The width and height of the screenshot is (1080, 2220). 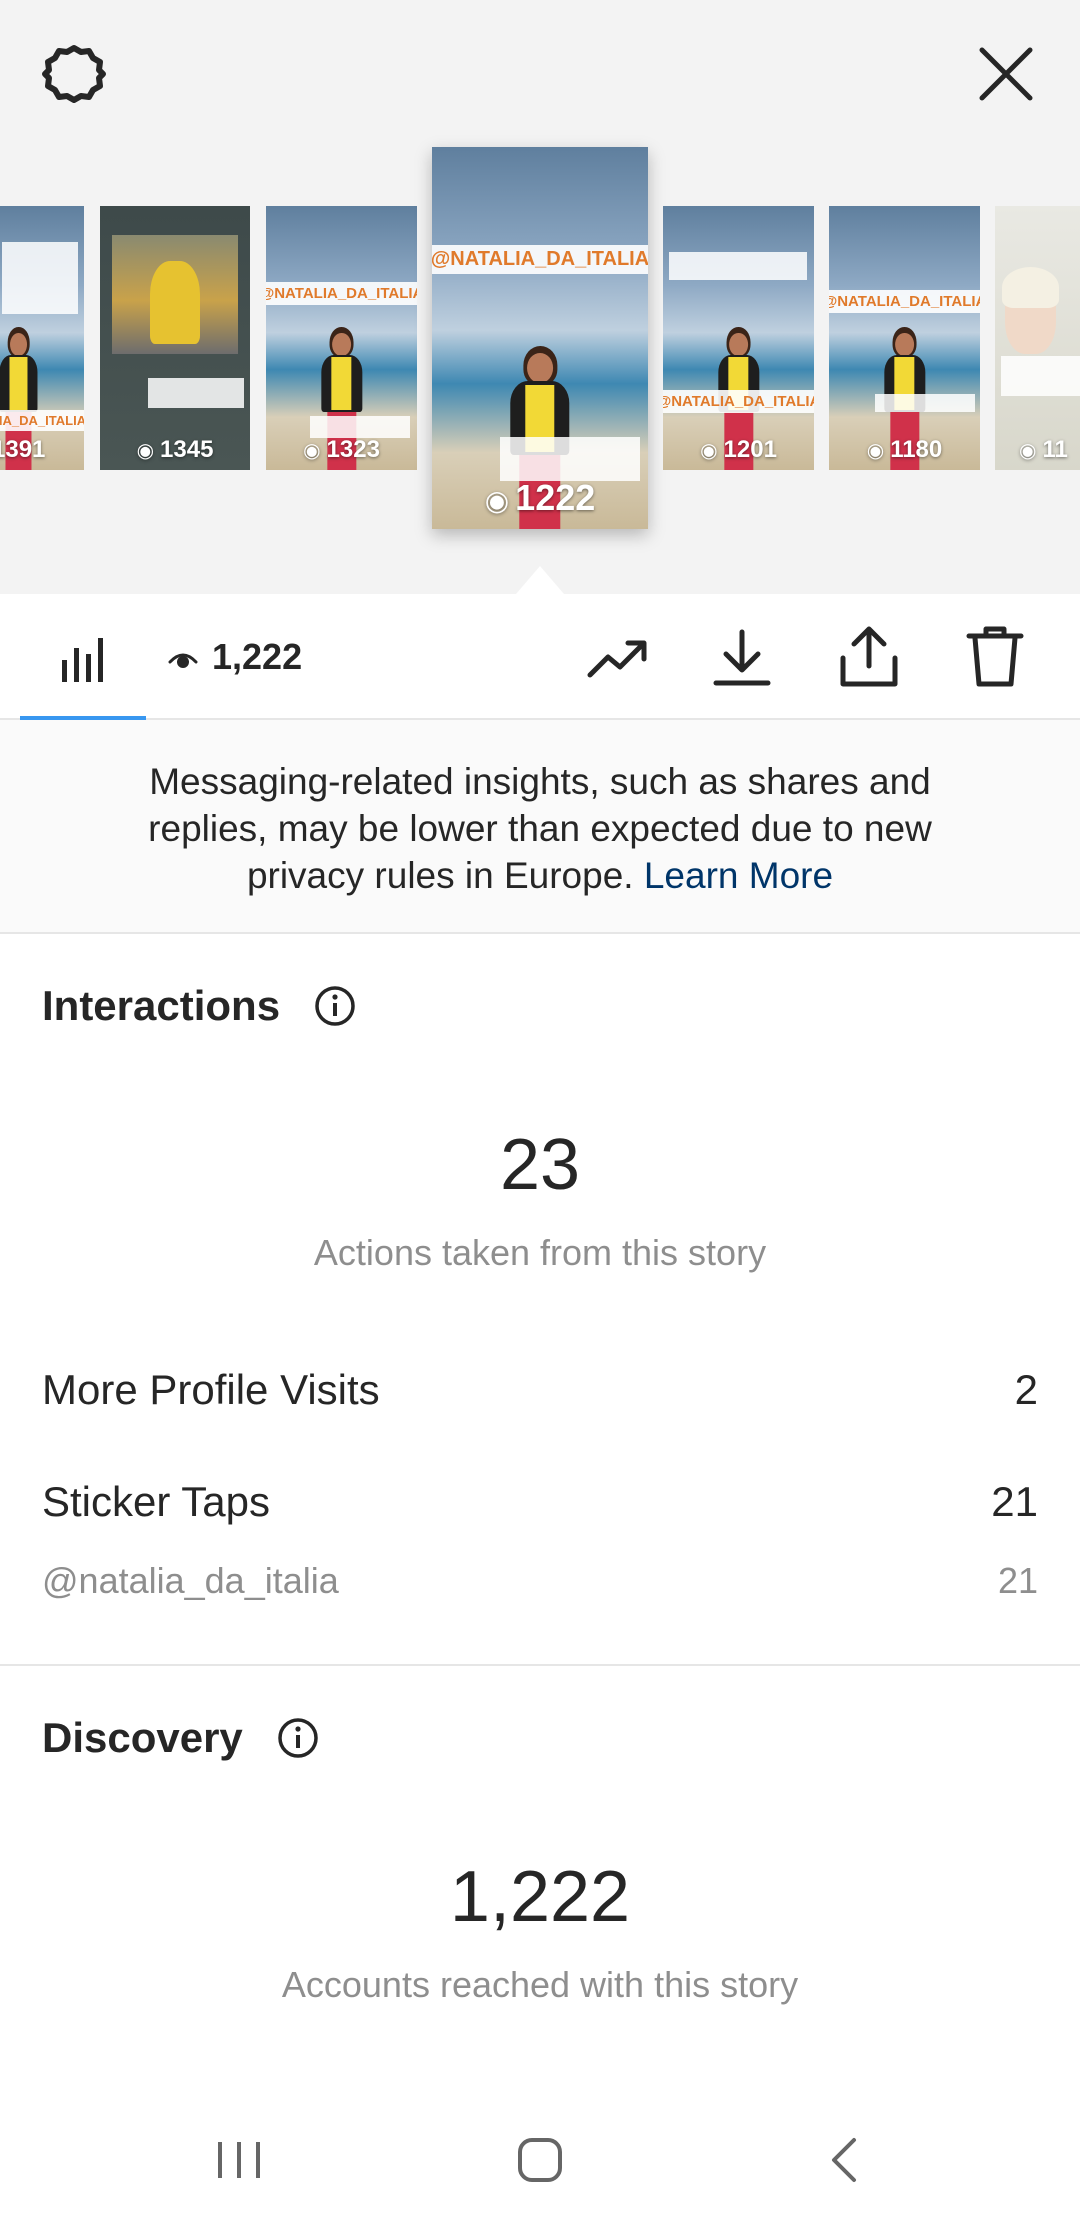 What do you see at coordinates (1043, 449) in the screenshot?
I see `story-view-count: ◉ 11` at bounding box center [1043, 449].